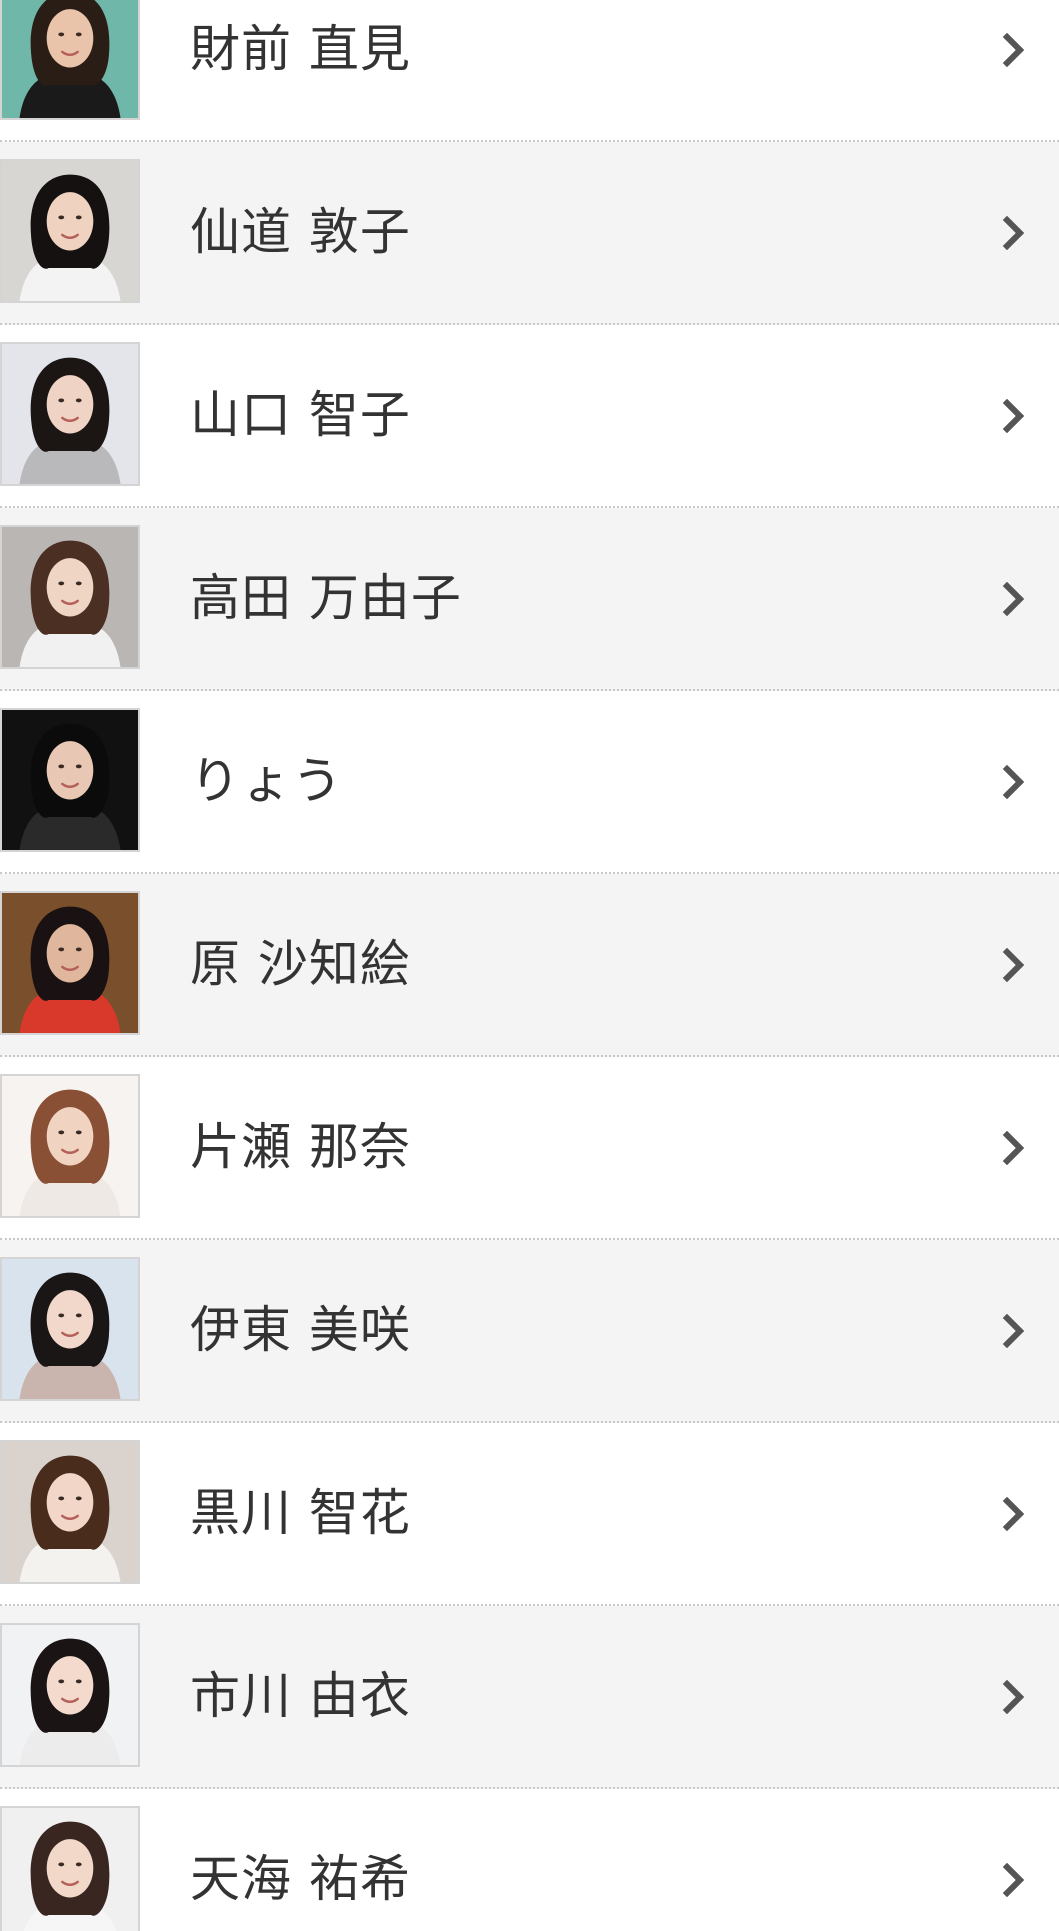 The image size is (1059, 1931). Describe the element at coordinates (300, 415) in the screenshot. I see `person-name: 山口 智子` at that location.